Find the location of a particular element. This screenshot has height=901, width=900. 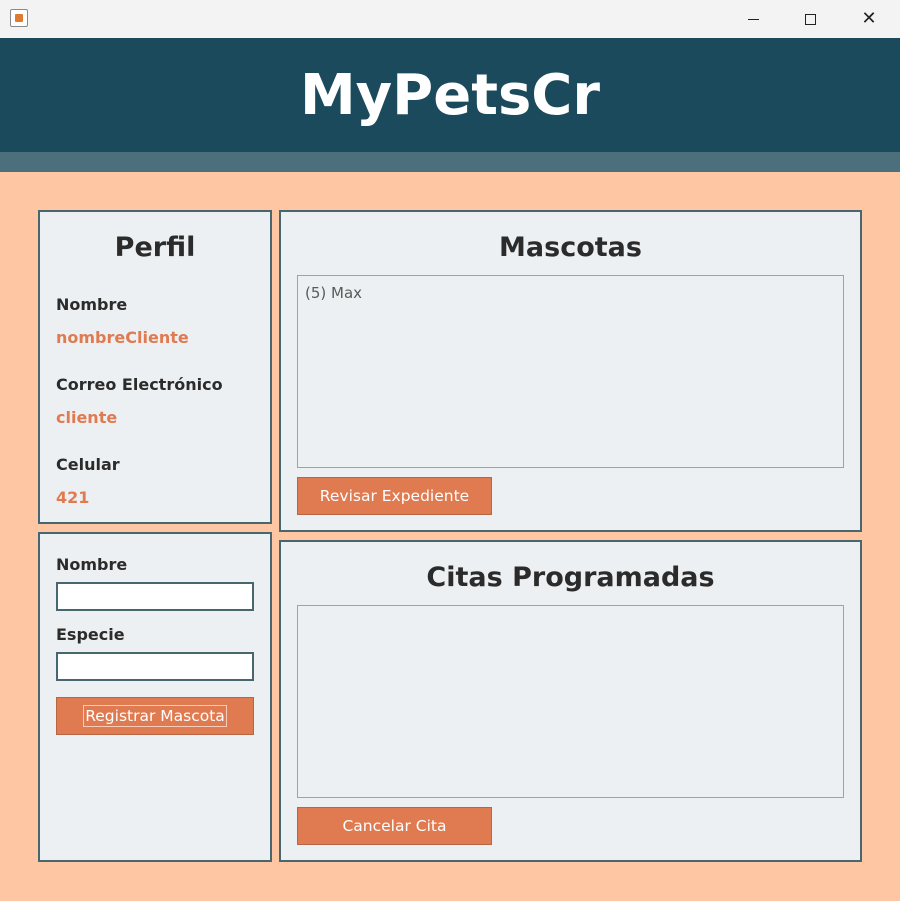

pet-name-input is located at coordinates (155, 596).